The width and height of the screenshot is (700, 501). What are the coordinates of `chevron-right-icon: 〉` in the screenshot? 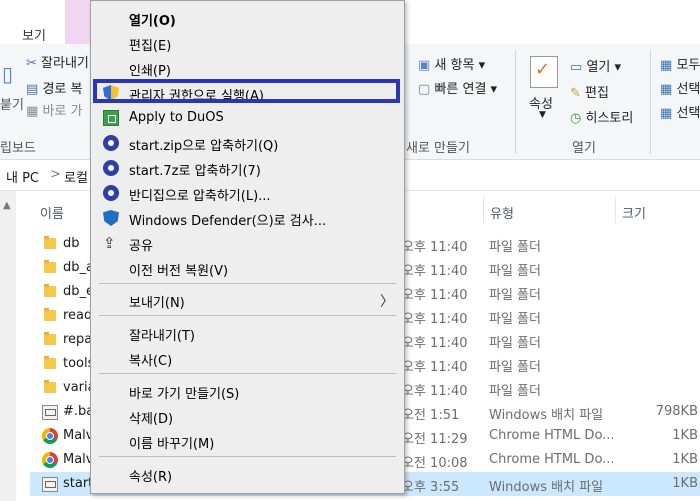 It's located at (387, 302).